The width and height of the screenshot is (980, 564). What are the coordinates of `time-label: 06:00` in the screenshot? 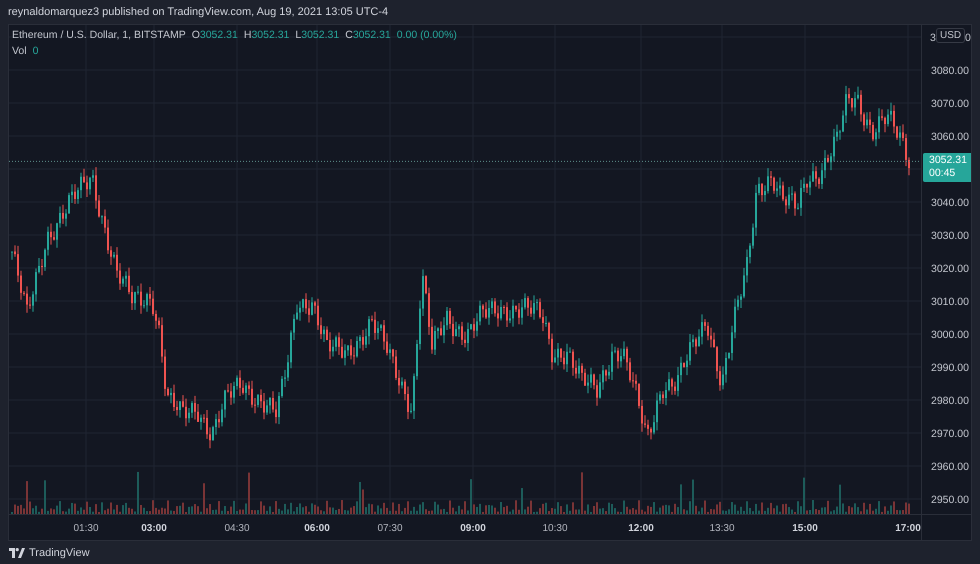 It's located at (317, 528).